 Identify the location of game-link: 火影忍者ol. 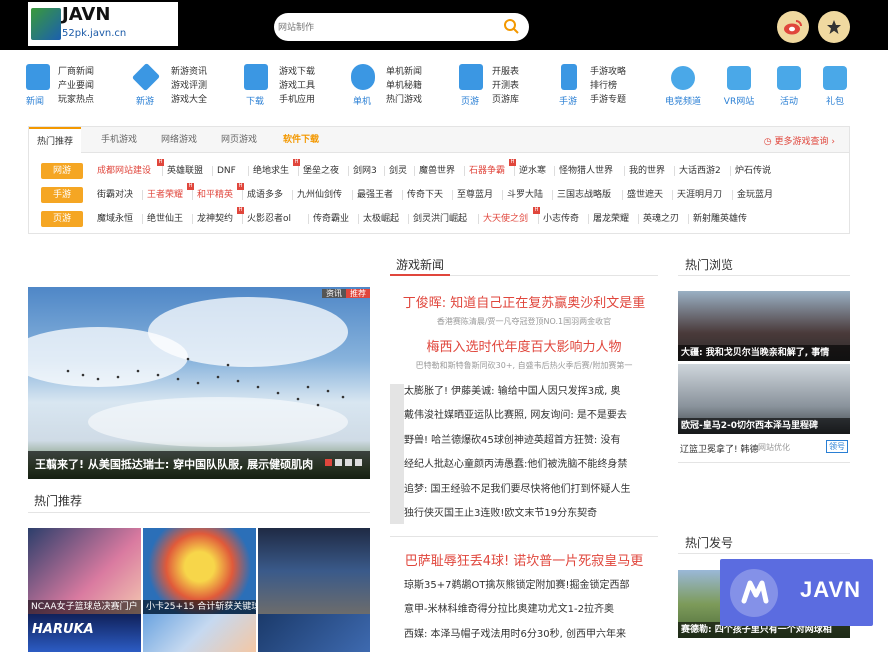
(269, 219).